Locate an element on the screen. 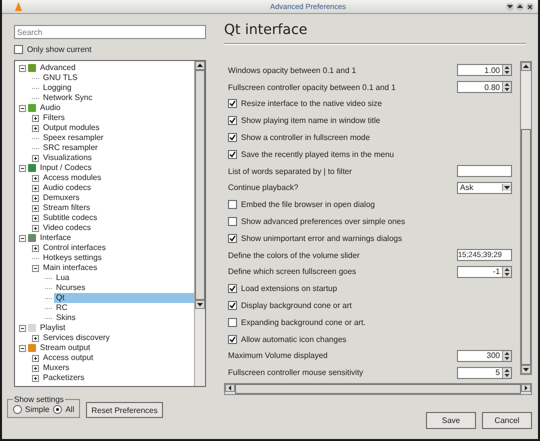 The image size is (540, 441). tree-item: Input / Codecs is located at coordinates (116, 168).